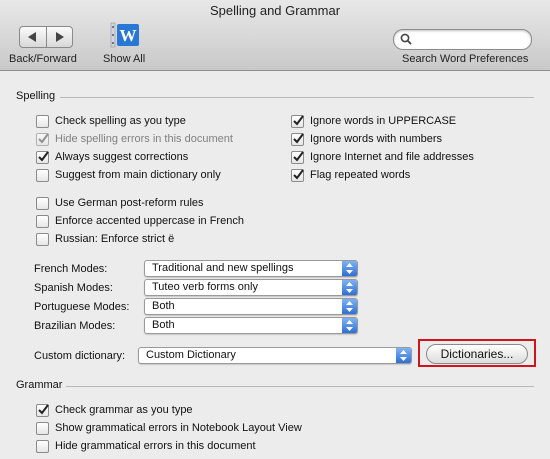 This screenshot has height=459, width=550. I want to click on french-modes-label: French Modes:, so click(71, 269).